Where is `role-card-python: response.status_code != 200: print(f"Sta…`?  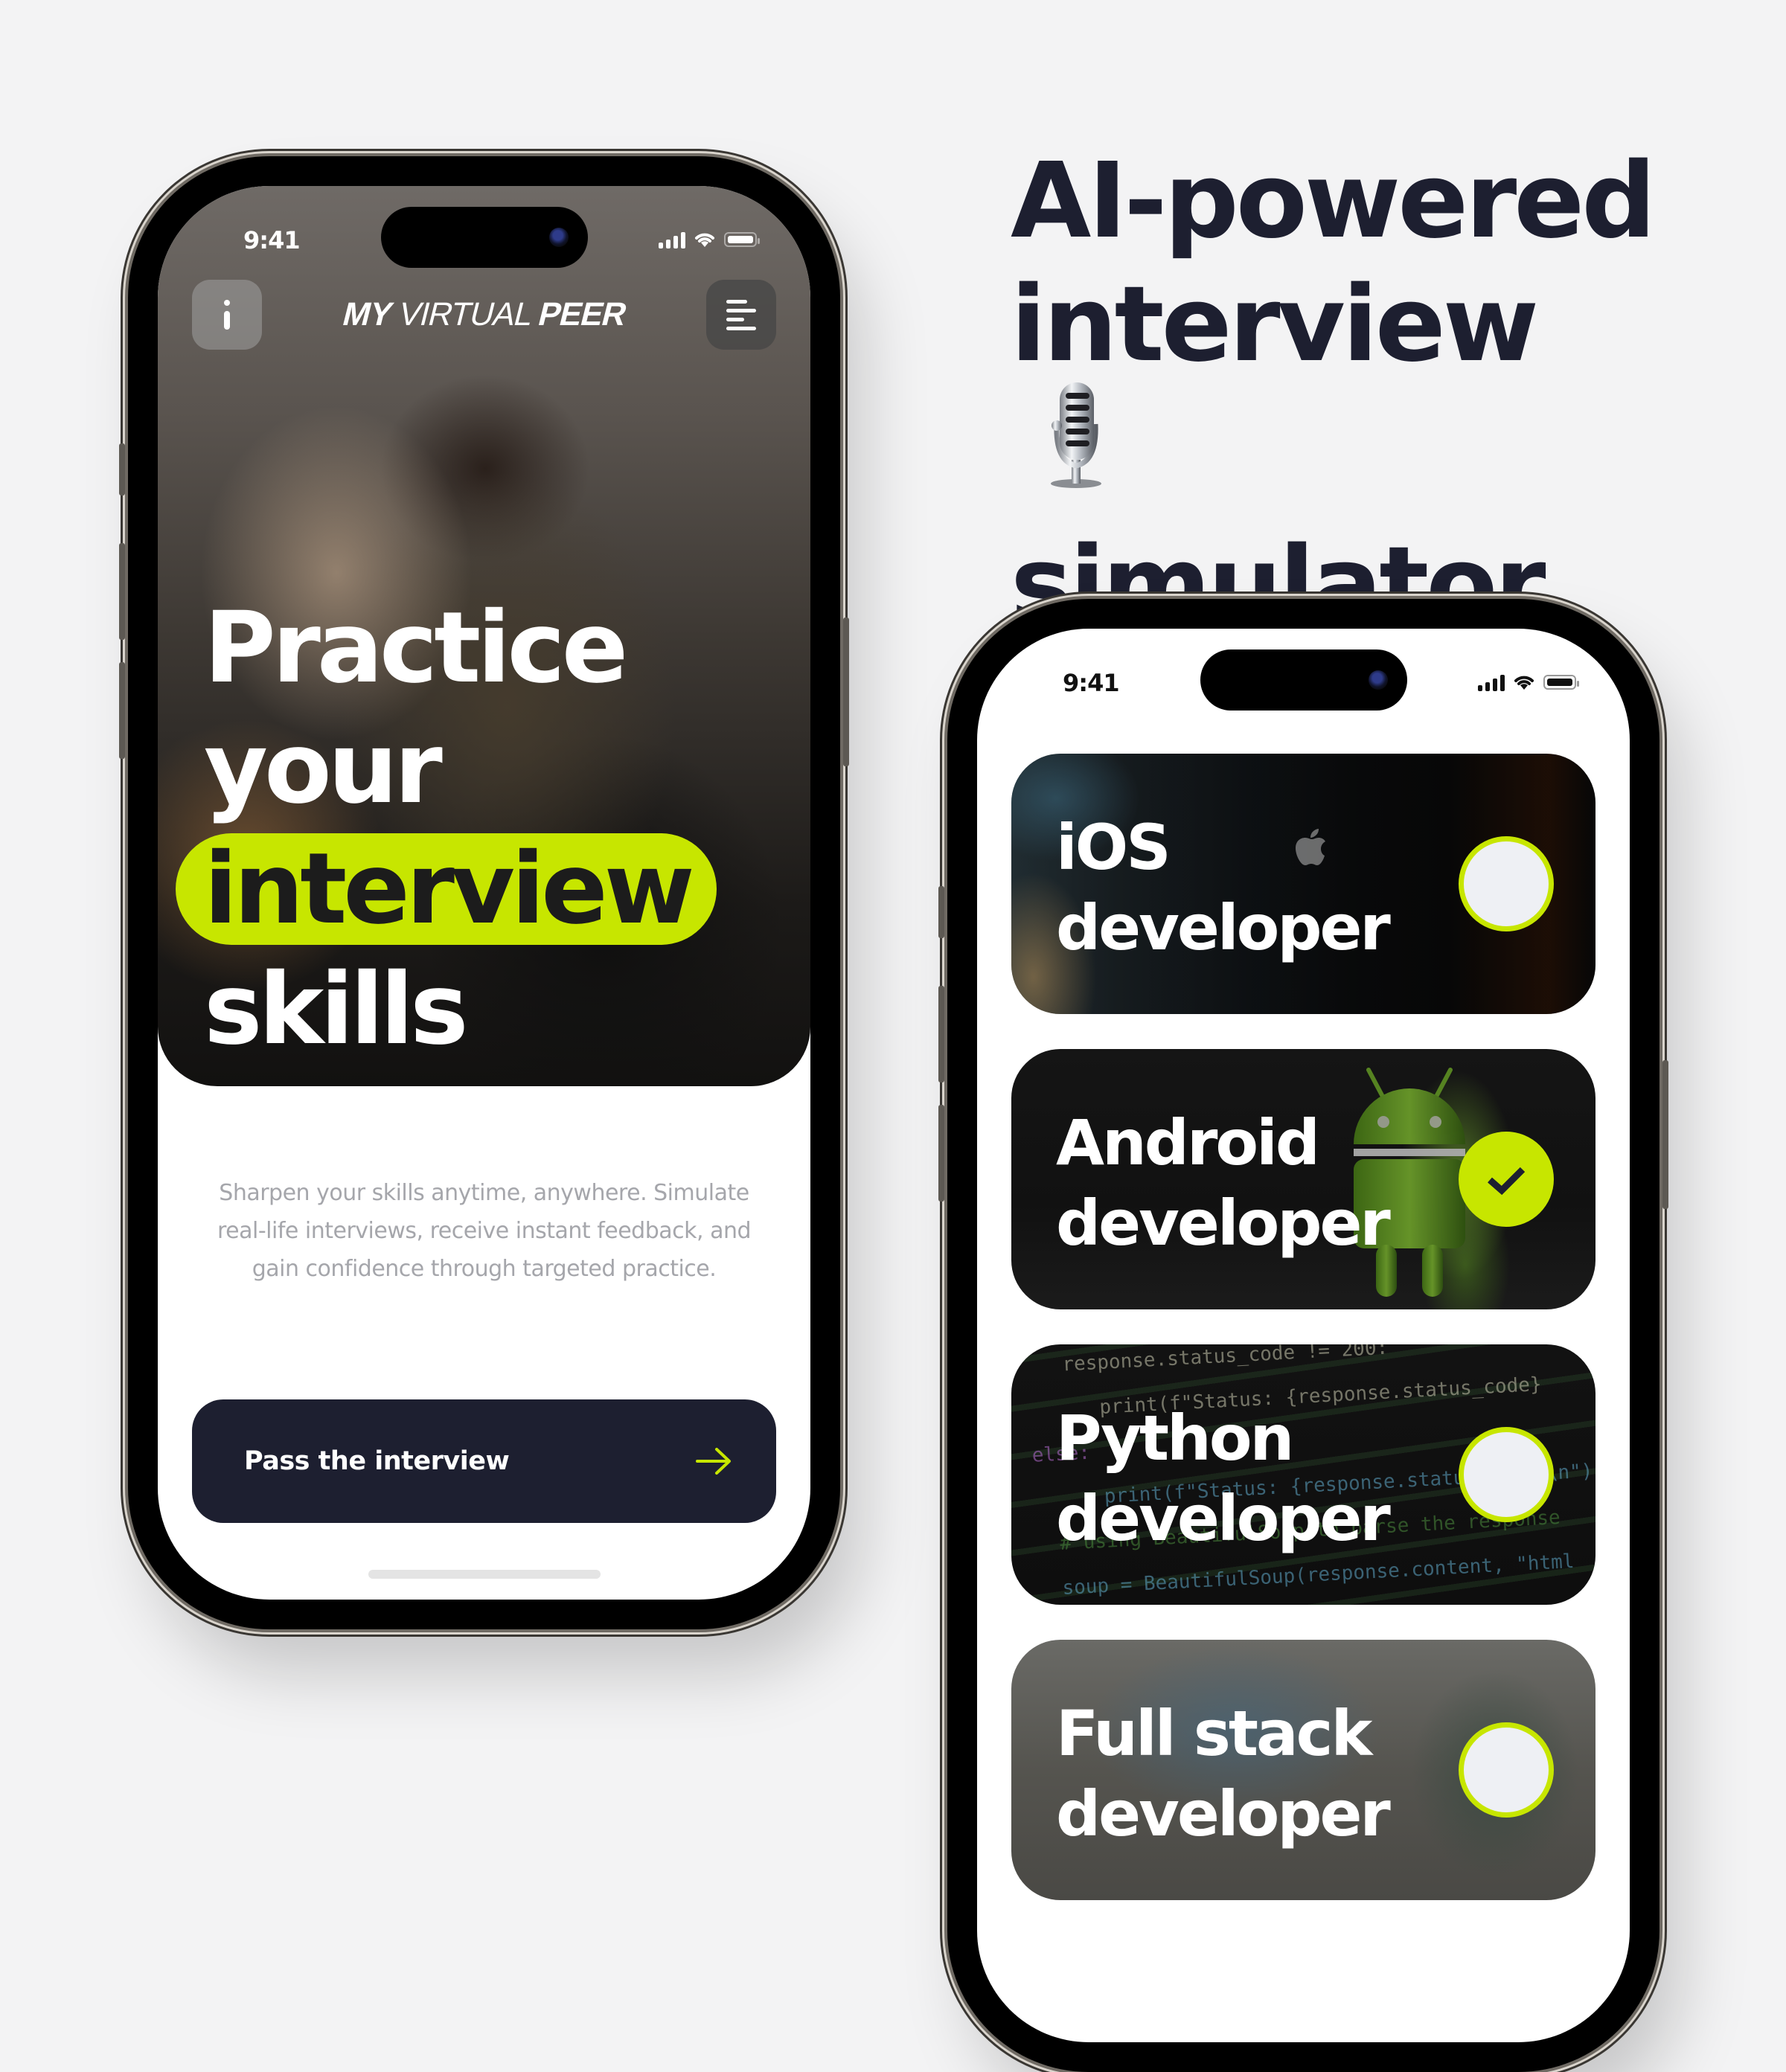 role-card-python: response.status_code != 200: print(f"Sta… is located at coordinates (1303, 1475).